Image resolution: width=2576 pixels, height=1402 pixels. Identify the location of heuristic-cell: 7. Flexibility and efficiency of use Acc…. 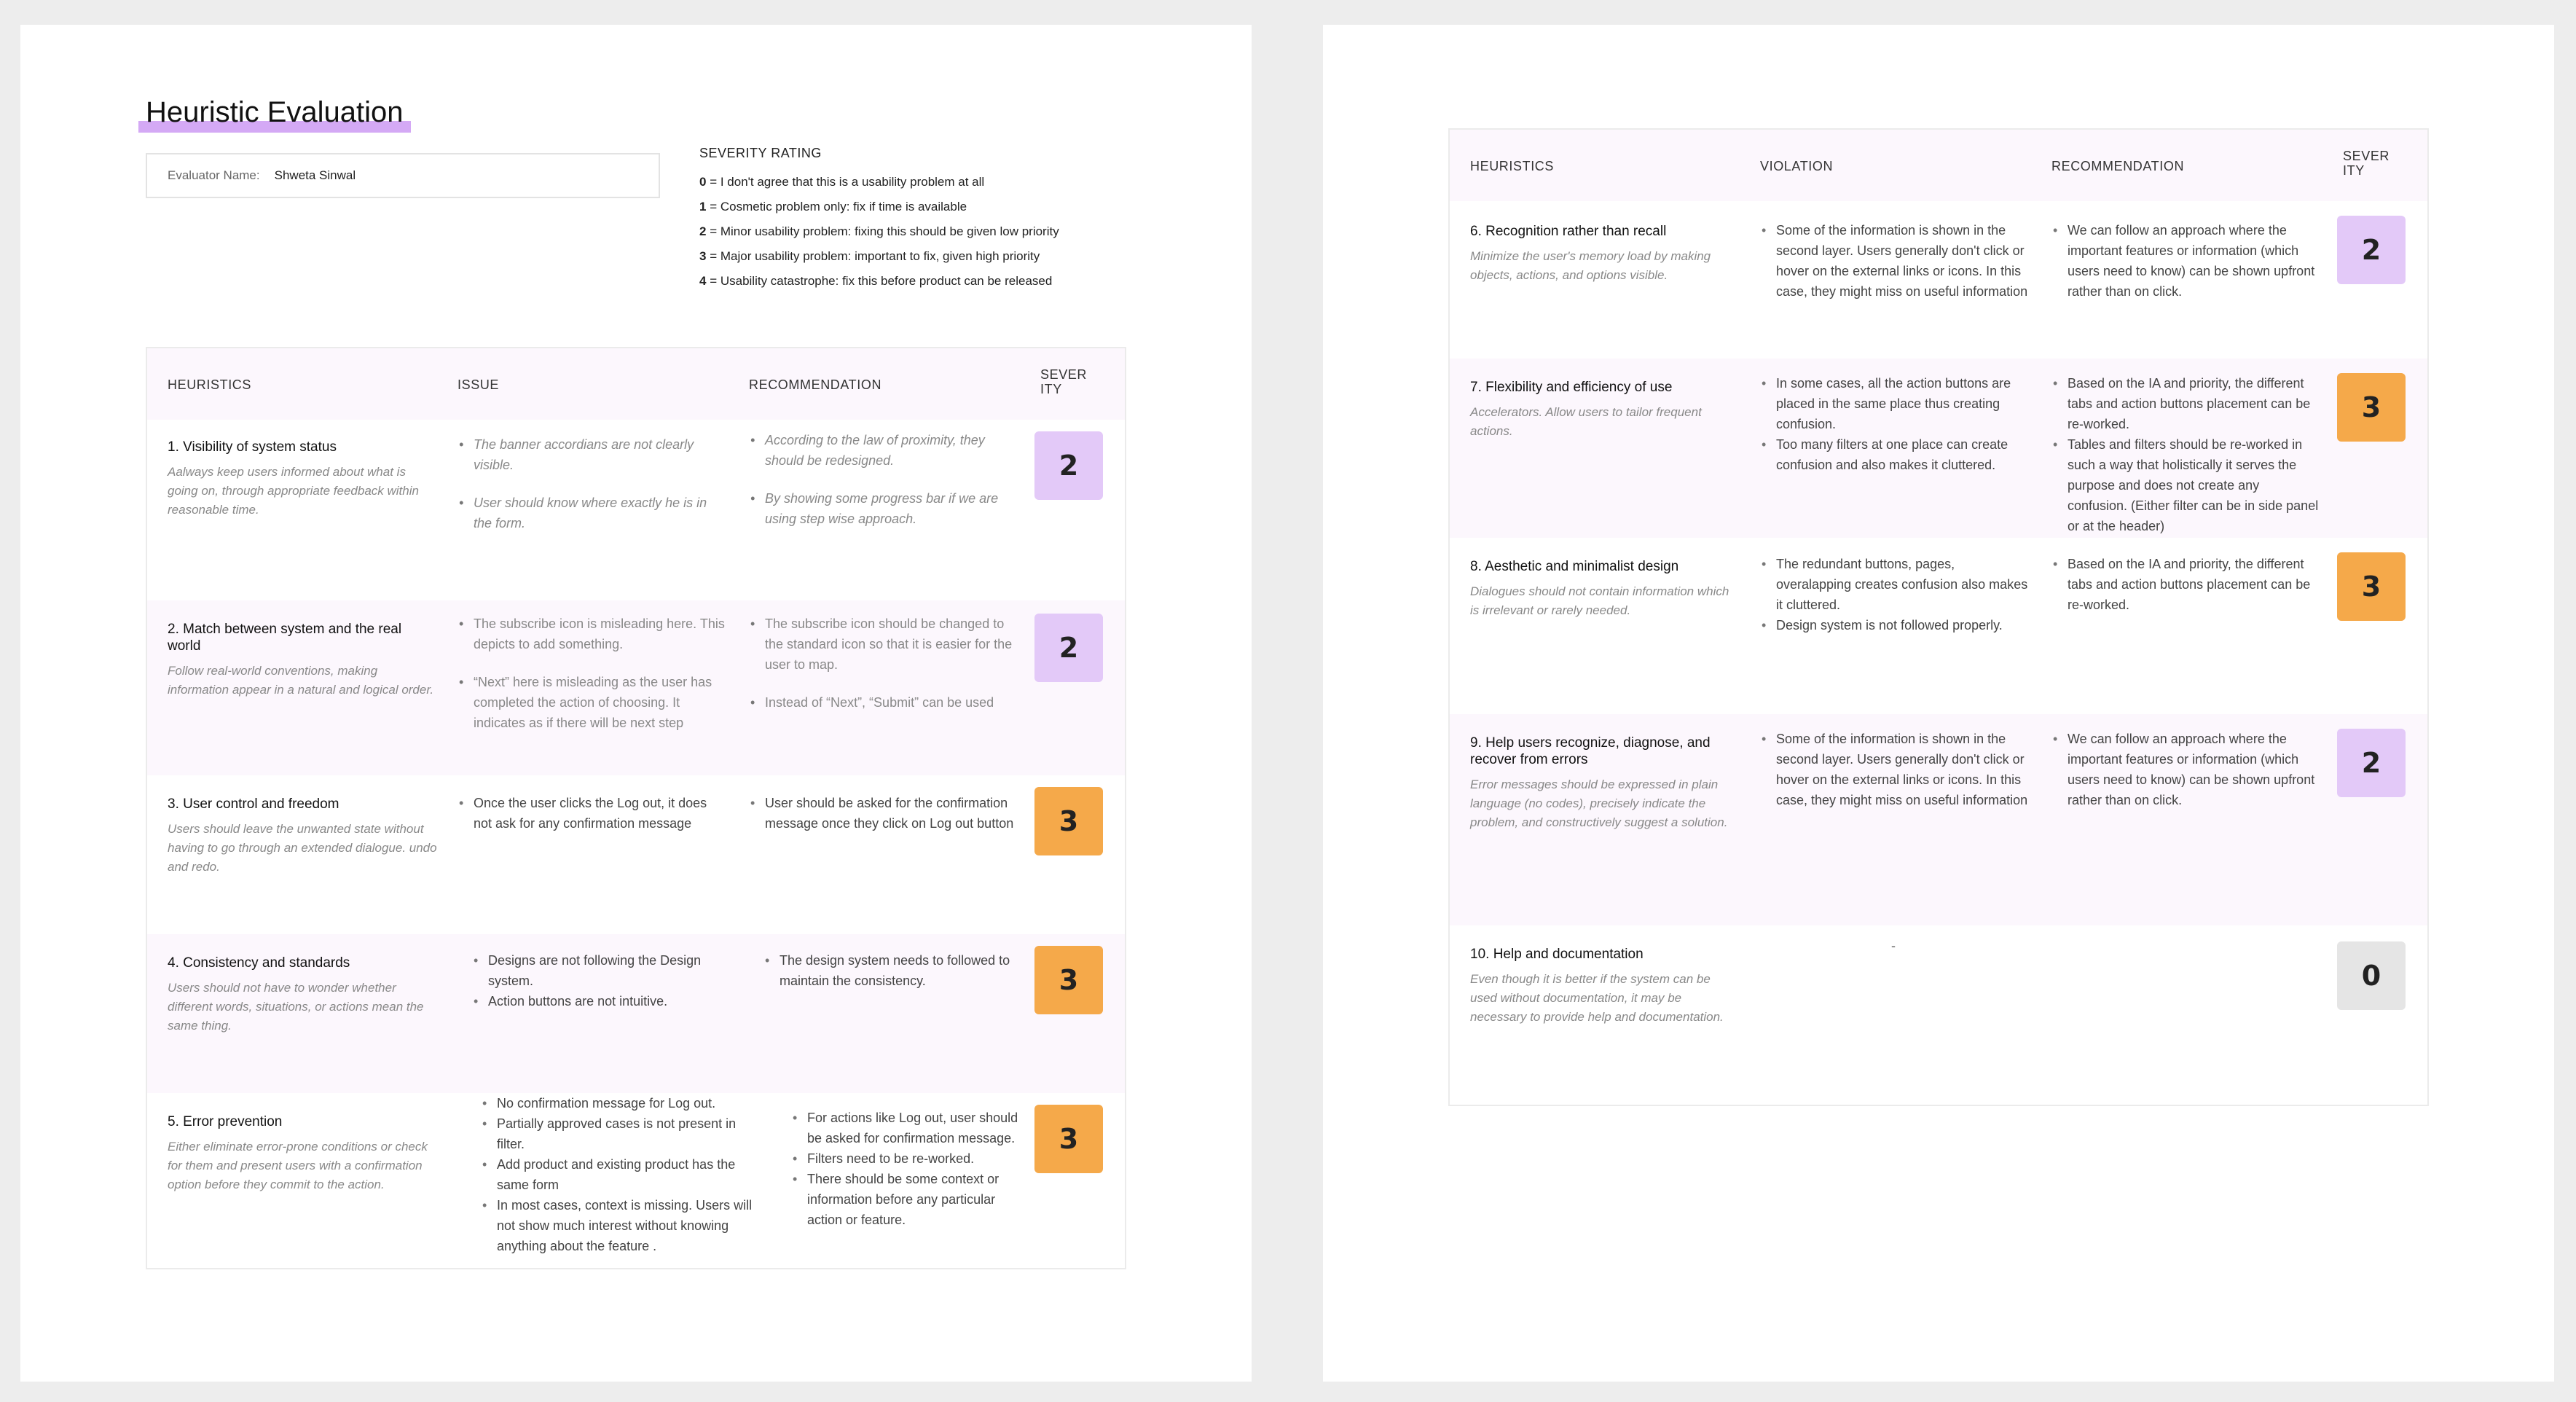
(1605, 410).